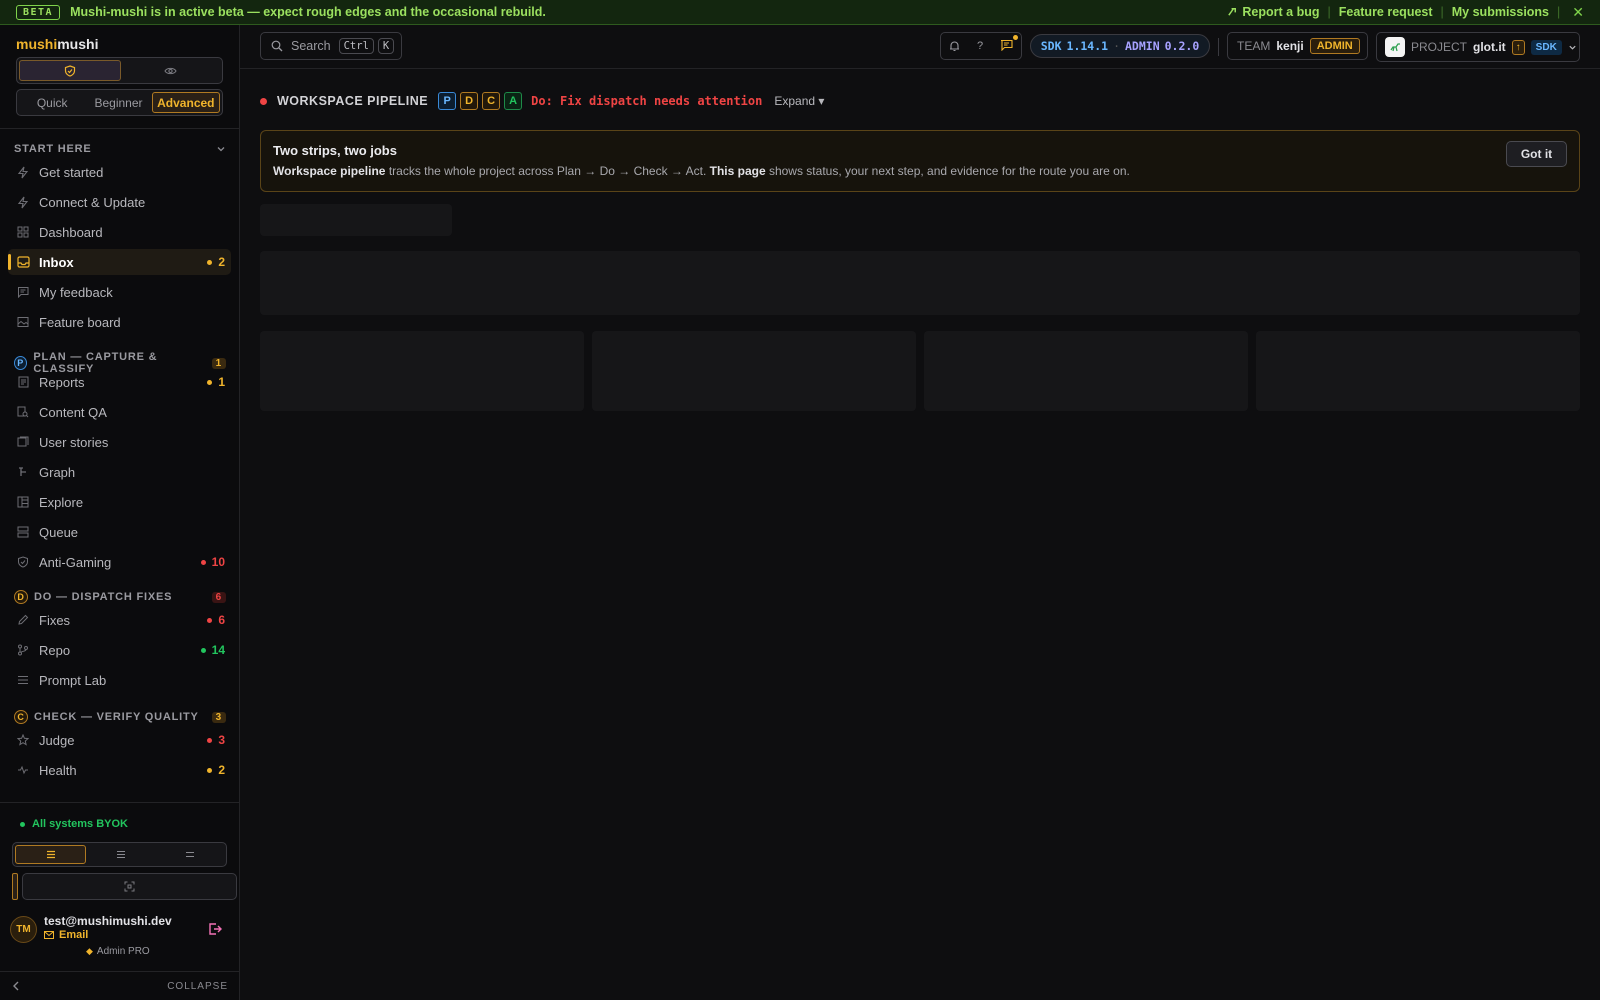  Describe the element at coordinates (119, 322) in the screenshot. I see `sidebar-item-feature-board: Feature board` at that location.